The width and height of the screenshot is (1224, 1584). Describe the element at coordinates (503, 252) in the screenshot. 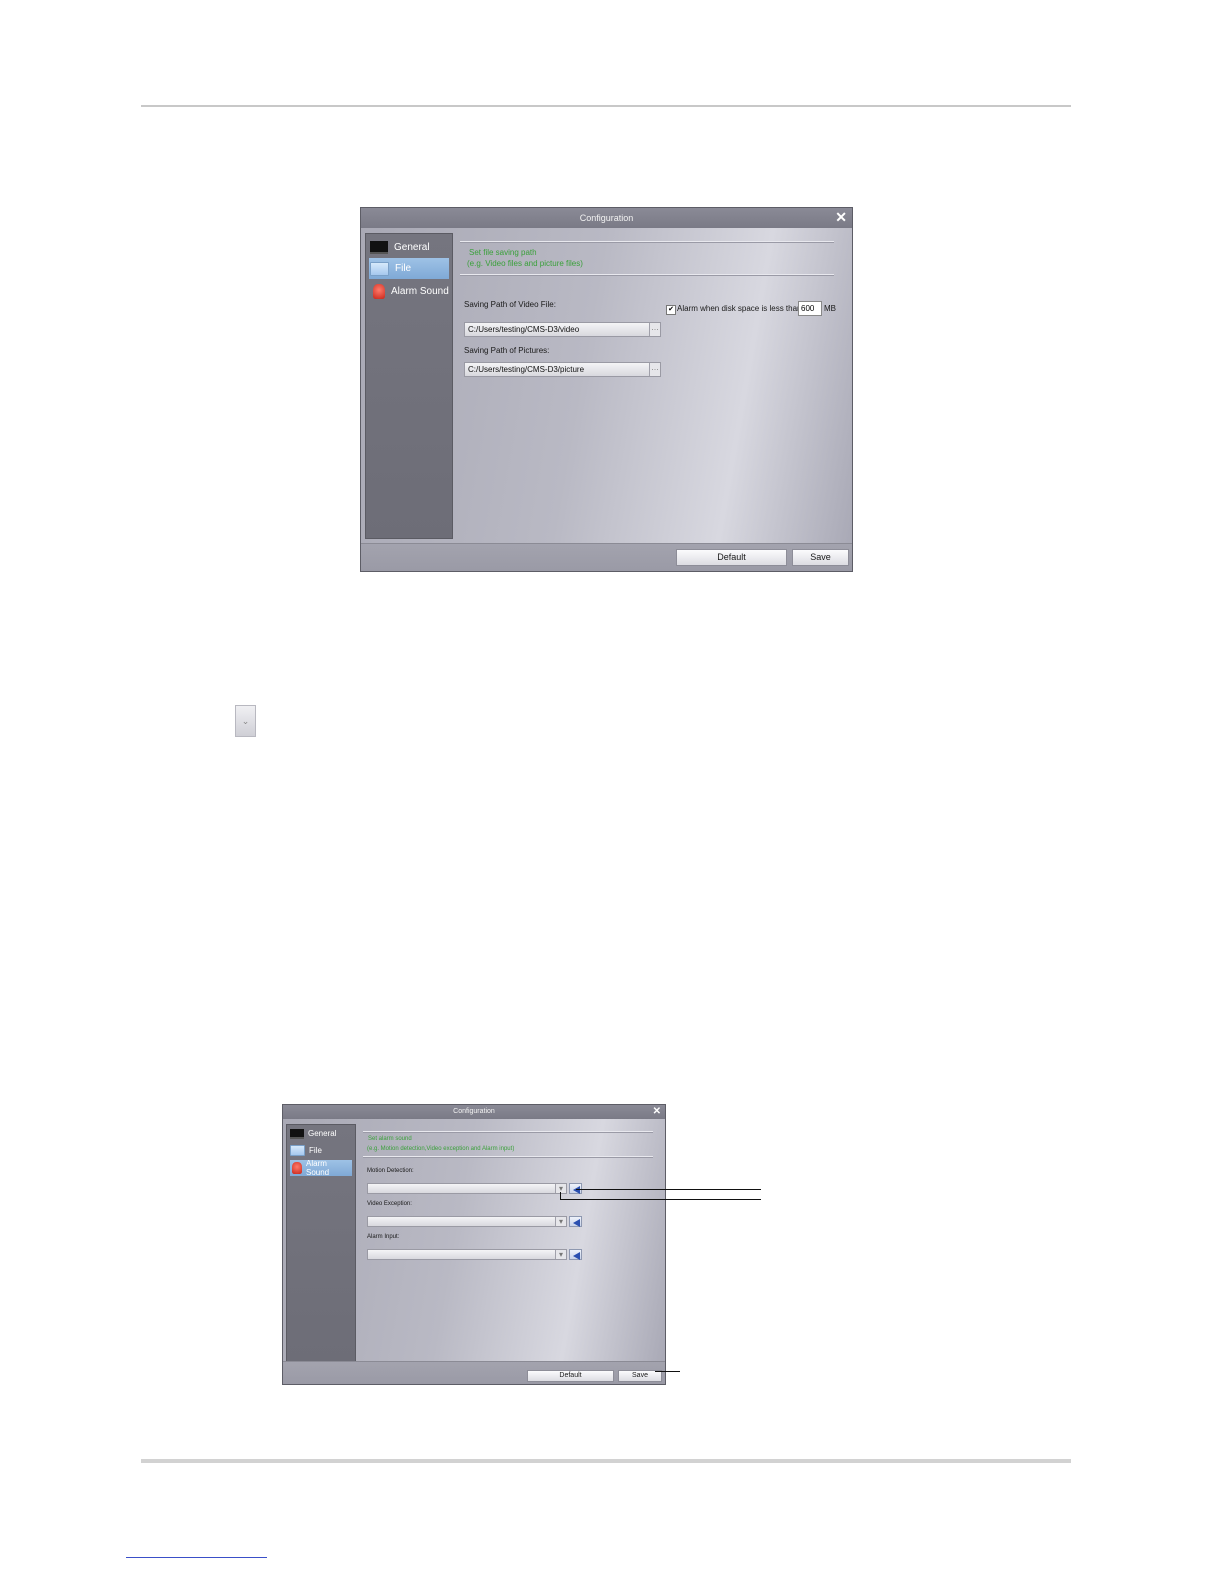

I see `hint-title: Set file saving path` at that location.